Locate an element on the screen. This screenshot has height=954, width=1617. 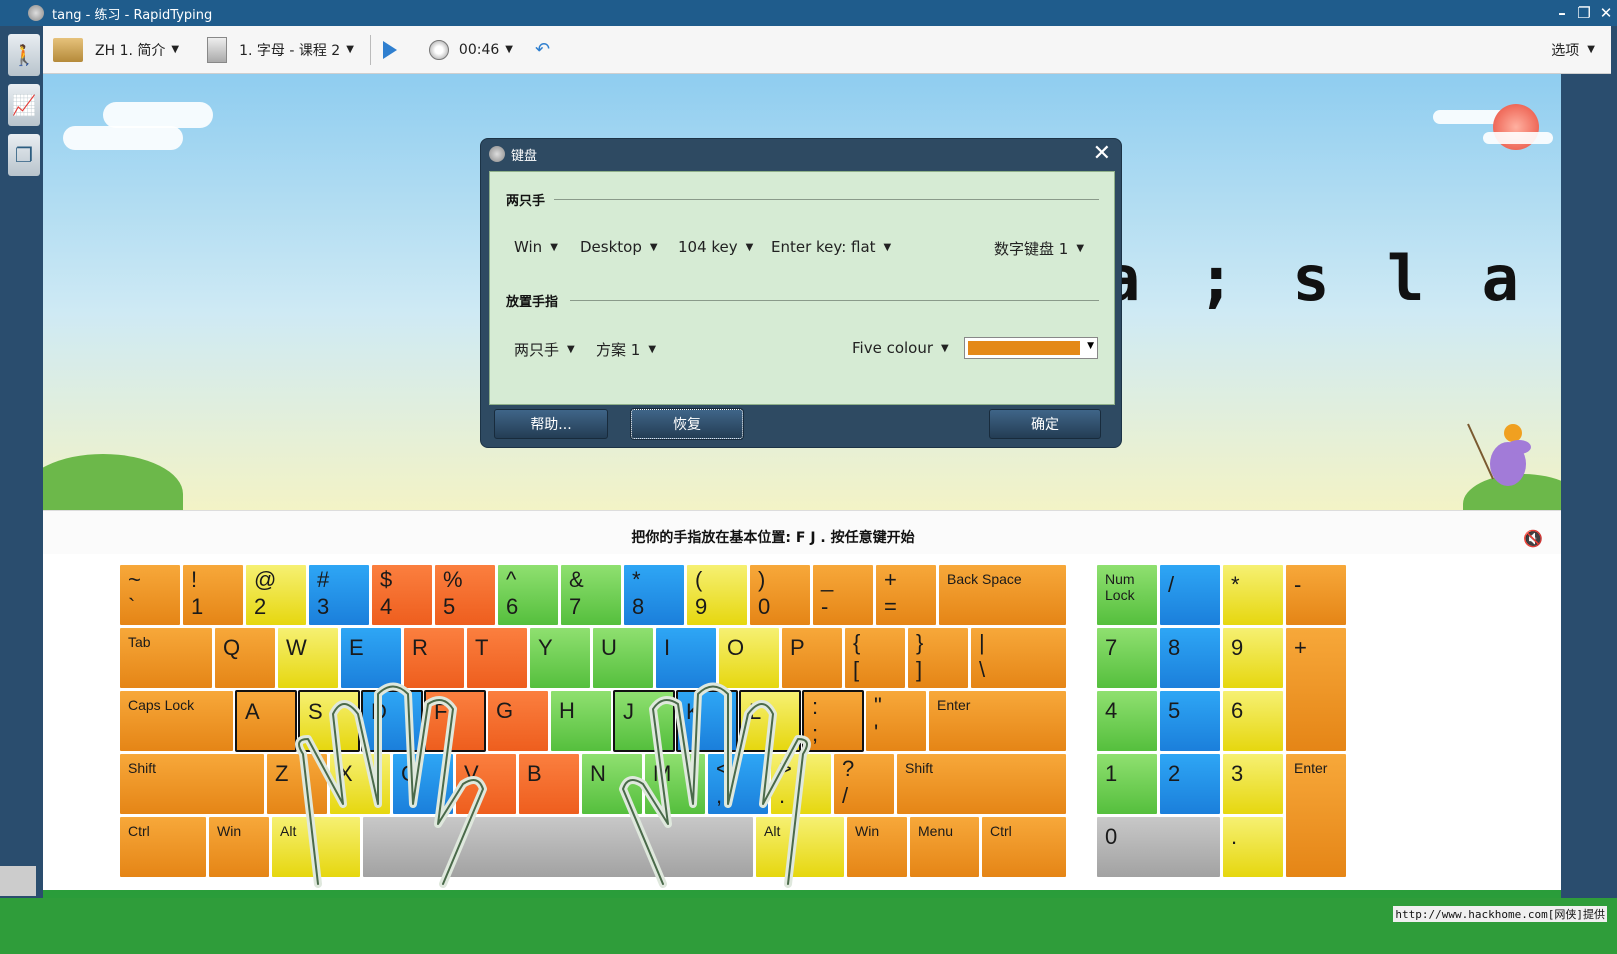
key-:: :; is located at coordinates (833, 721).